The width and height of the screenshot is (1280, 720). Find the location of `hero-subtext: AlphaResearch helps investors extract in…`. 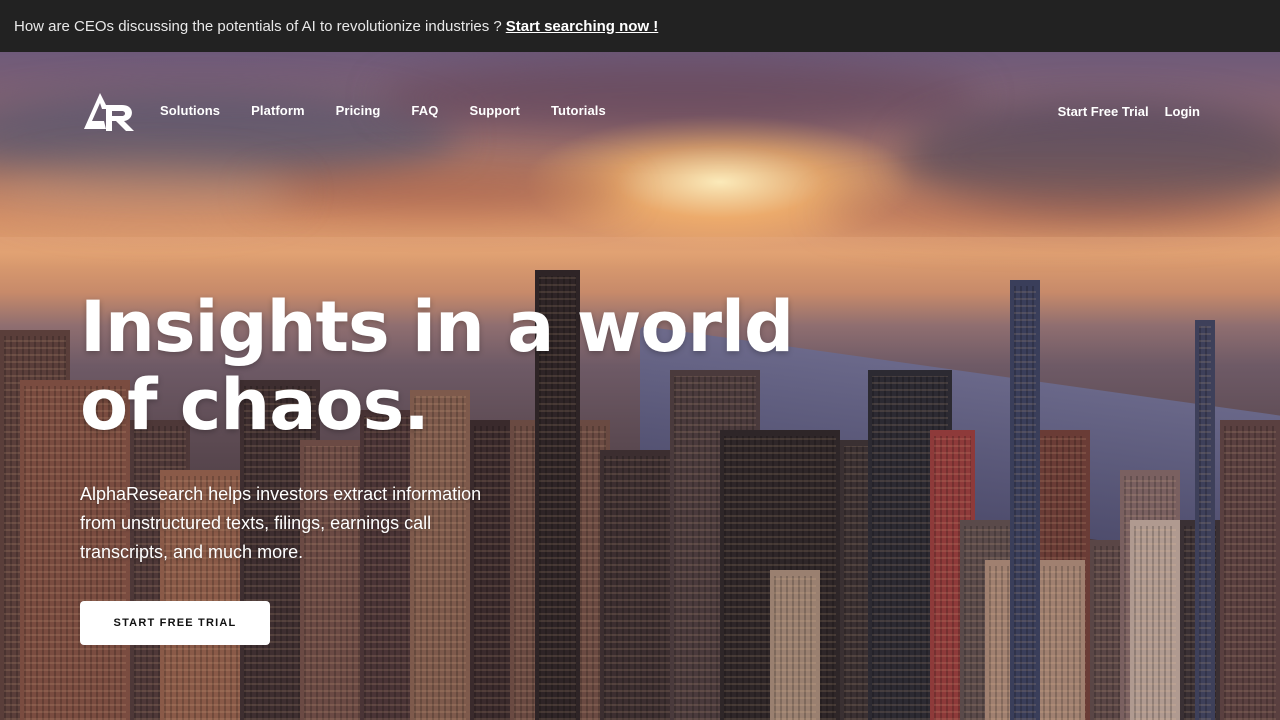

hero-subtext: AlphaResearch helps investors extract in… is located at coordinates (281, 523).